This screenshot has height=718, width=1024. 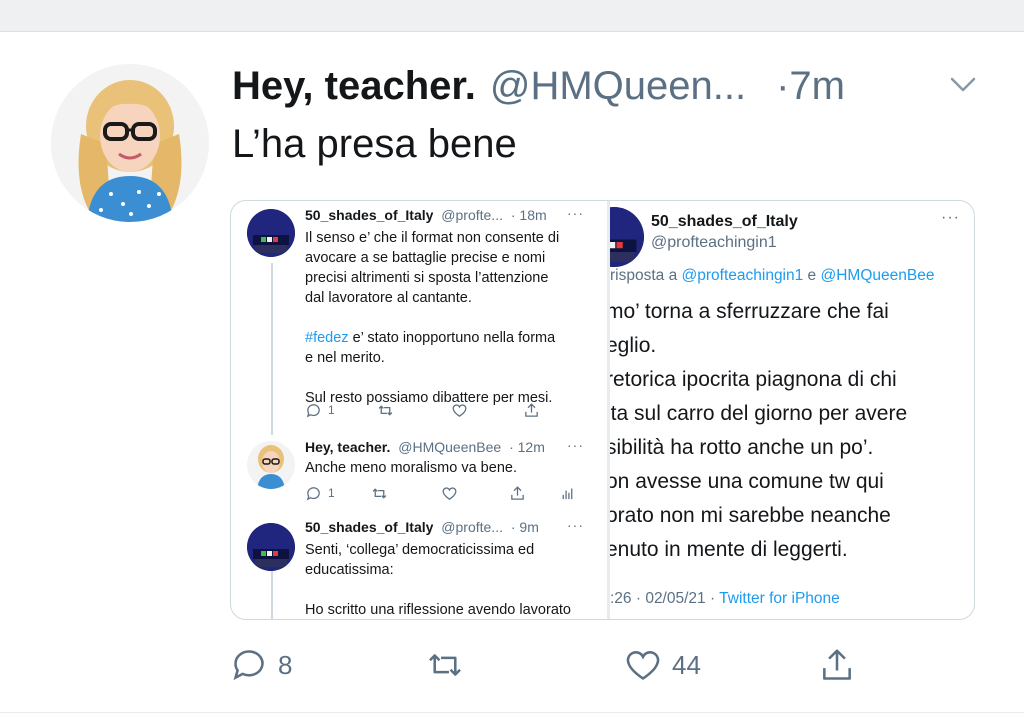 I want to click on mention: @HMQueenBee, so click(x=877, y=275).